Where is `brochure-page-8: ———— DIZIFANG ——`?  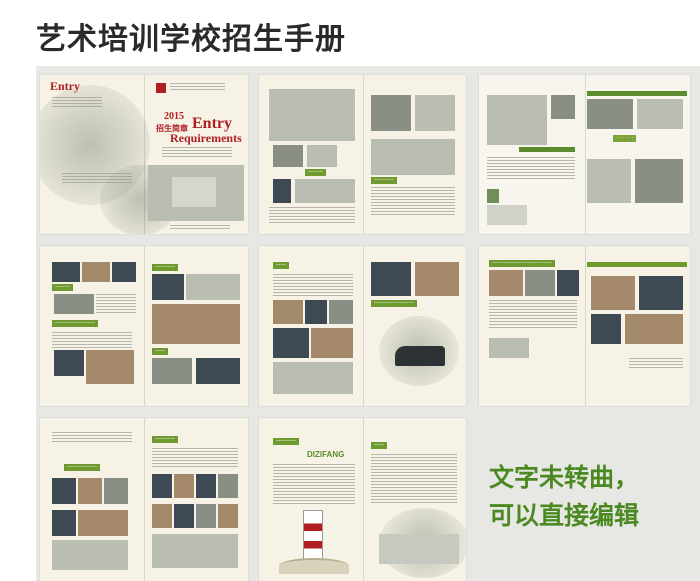 brochure-page-8: ———— DIZIFANG —— is located at coordinates (362, 499).